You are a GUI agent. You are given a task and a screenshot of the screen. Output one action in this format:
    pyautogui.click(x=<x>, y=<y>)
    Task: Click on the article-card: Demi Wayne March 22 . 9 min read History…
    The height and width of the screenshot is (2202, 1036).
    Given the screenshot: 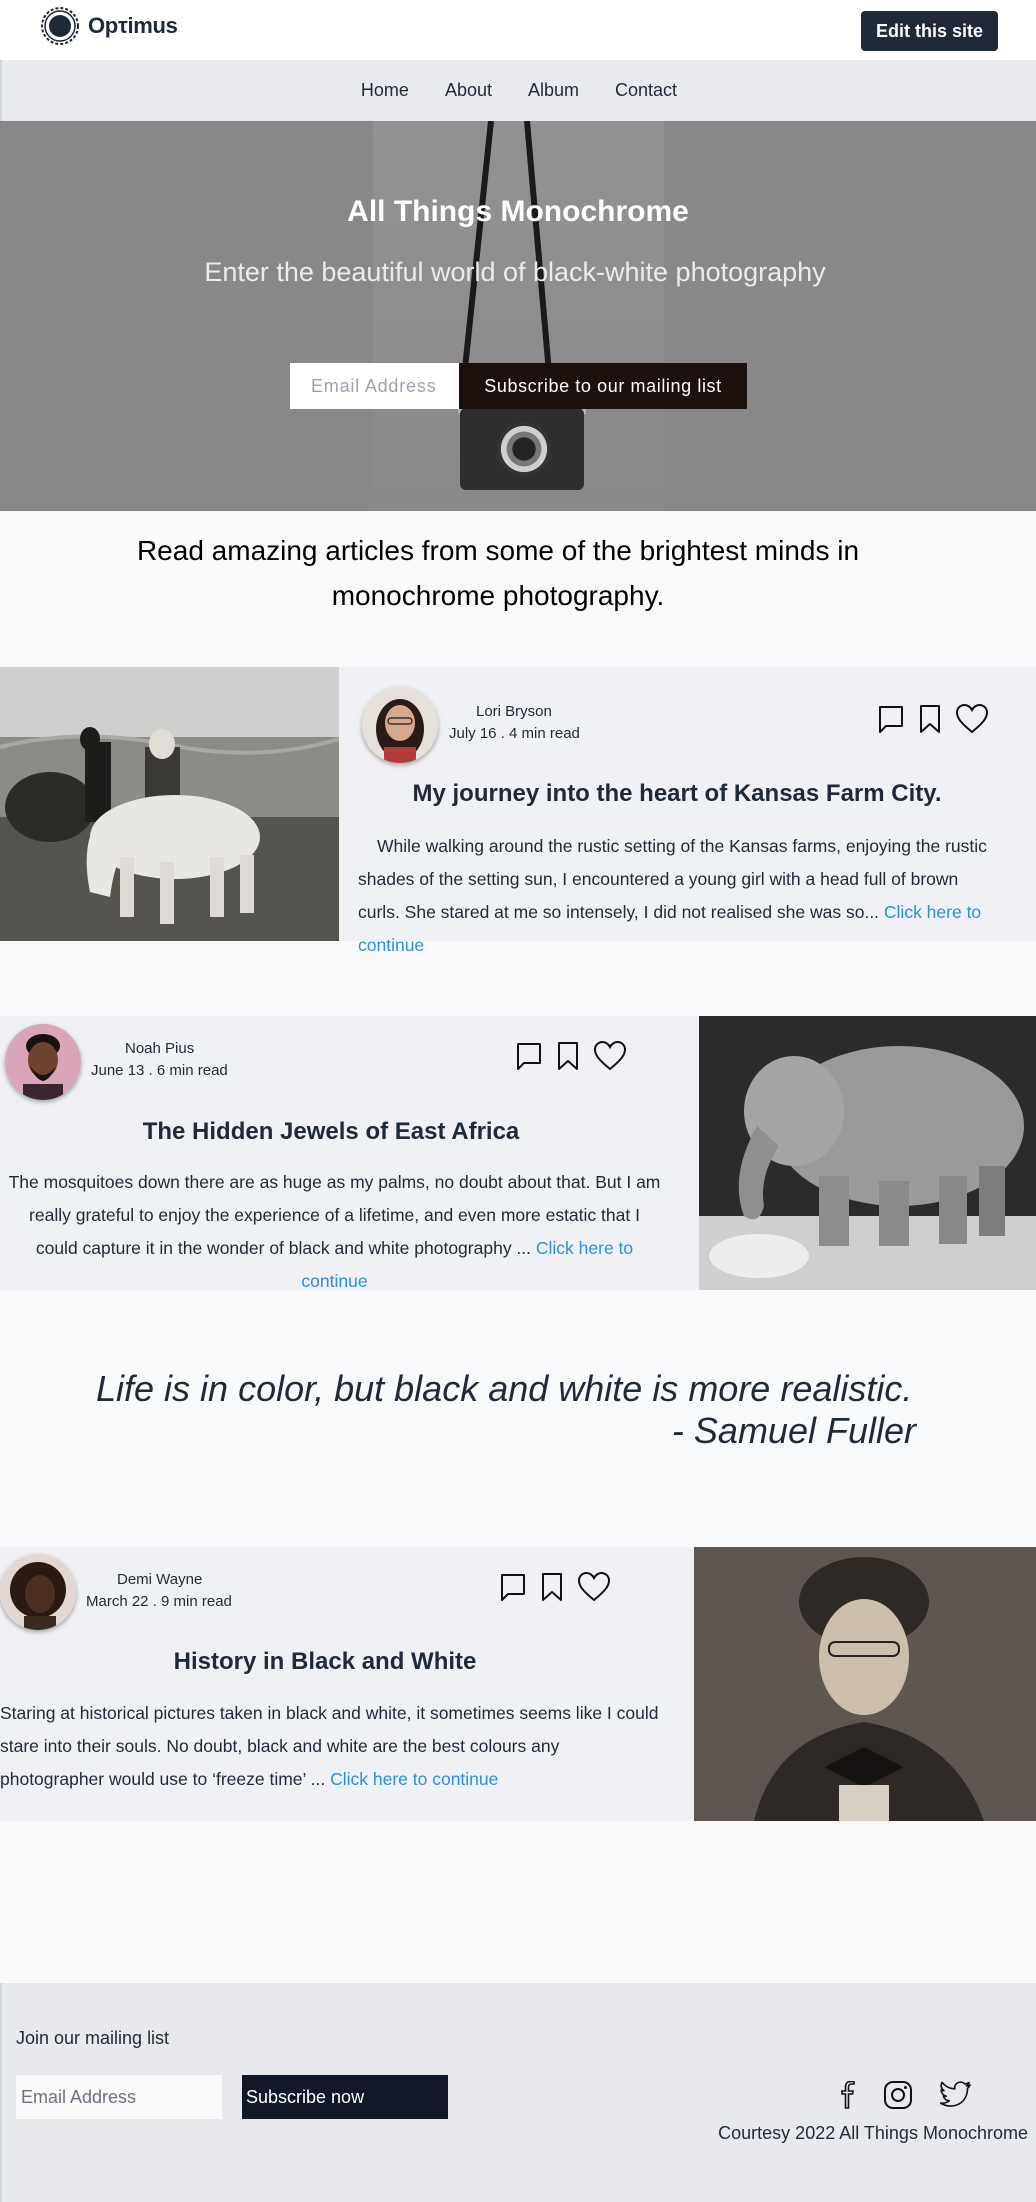 What is the action you would take?
    pyautogui.click(x=518, y=1684)
    